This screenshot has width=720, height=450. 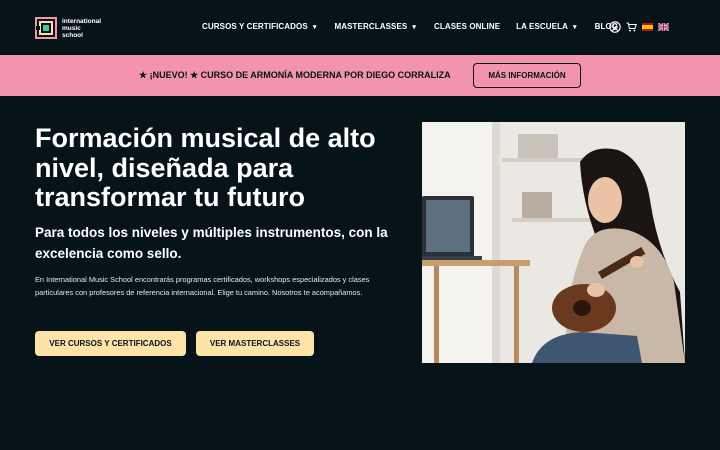 I want to click on view-courses-button: VER CURSOS Y CERTIFICADOS, so click(x=110, y=343).